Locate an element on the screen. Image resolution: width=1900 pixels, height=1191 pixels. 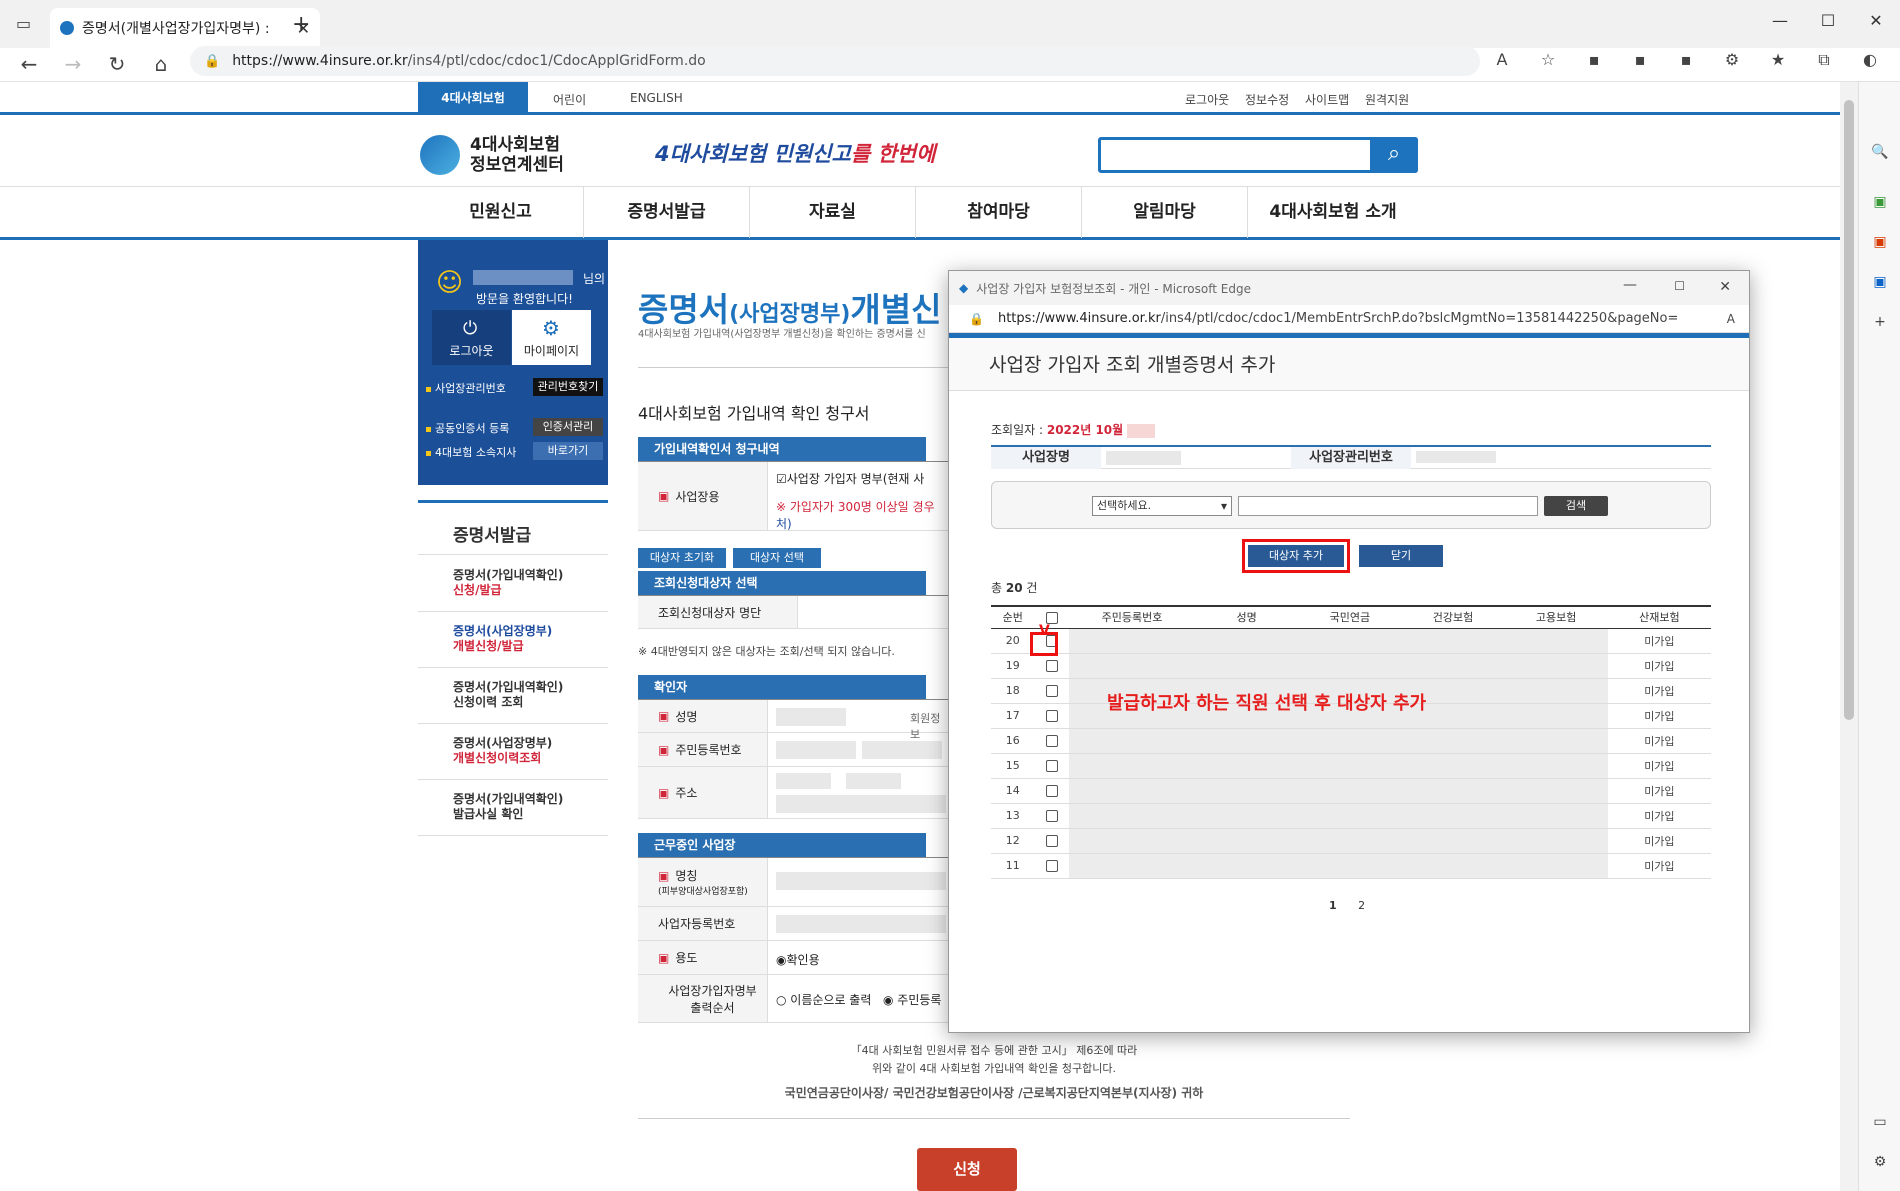
page-link: 1 is located at coordinates (1333, 905).